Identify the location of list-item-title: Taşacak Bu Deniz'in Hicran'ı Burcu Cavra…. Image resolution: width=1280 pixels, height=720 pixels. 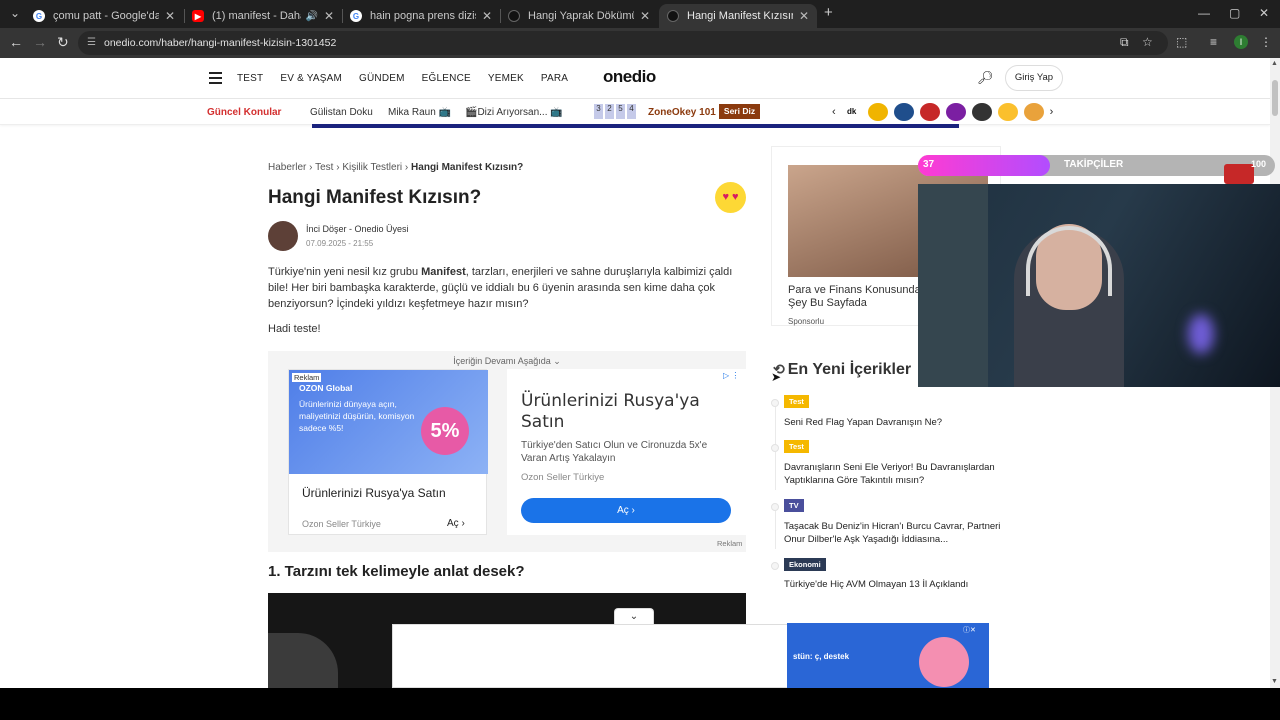
(894, 533).